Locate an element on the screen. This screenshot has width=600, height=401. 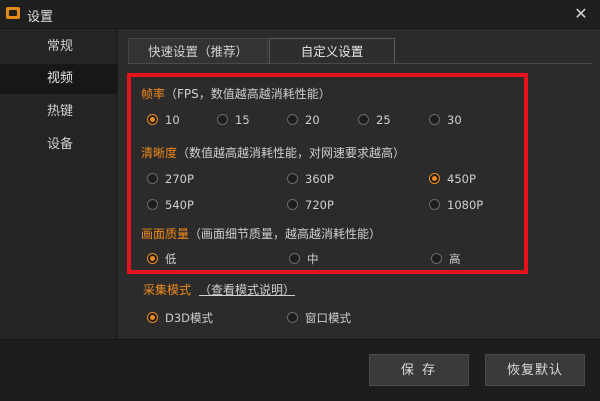
resolution-heading: 清晰度（数值越高越消耗性能，对网速要求越高） is located at coordinates (273, 152).